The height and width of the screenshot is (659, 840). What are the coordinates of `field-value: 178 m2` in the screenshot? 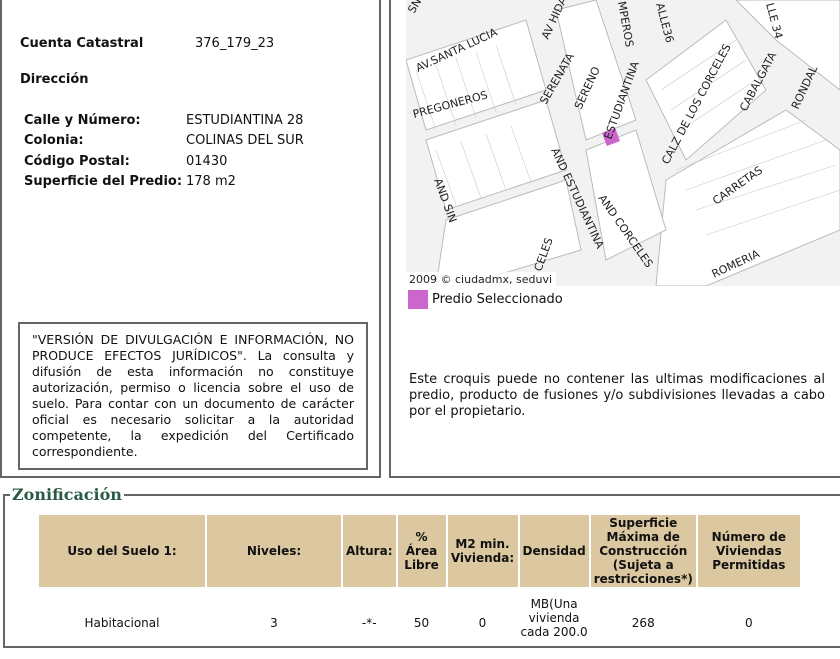 It's located at (211, 181).